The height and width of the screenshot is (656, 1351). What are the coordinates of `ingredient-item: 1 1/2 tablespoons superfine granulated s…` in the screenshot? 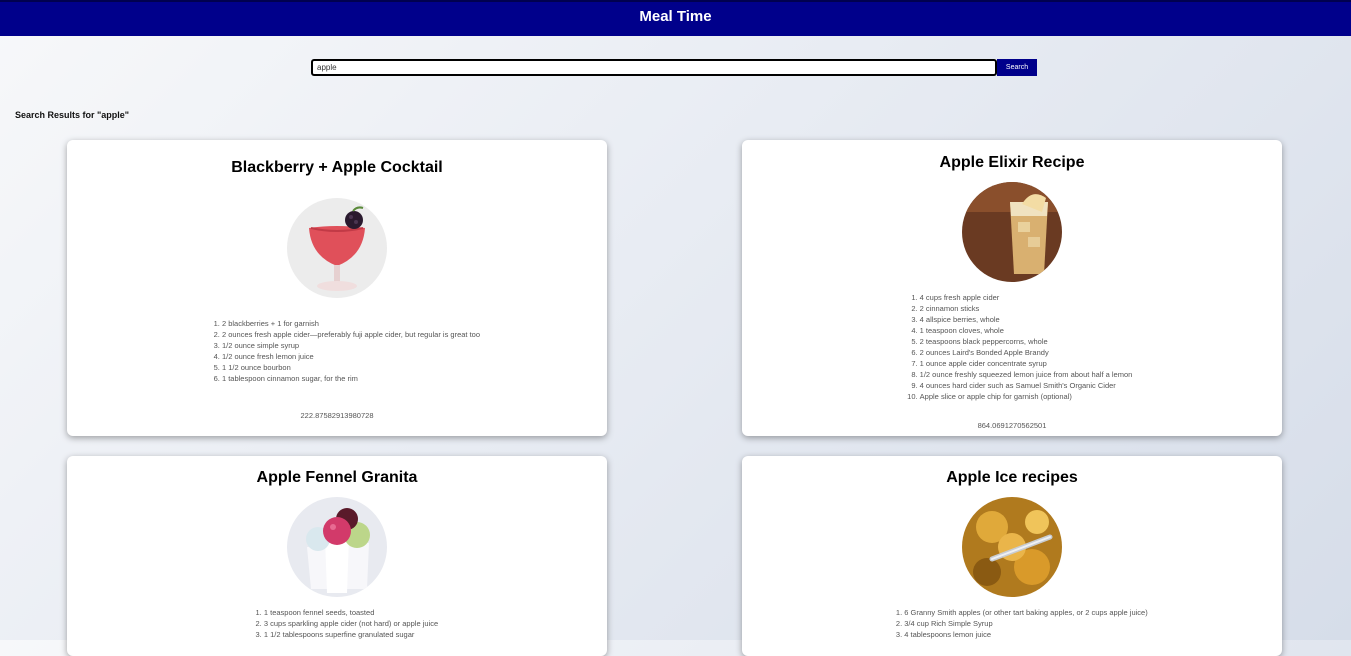 It's located at (351, 634).